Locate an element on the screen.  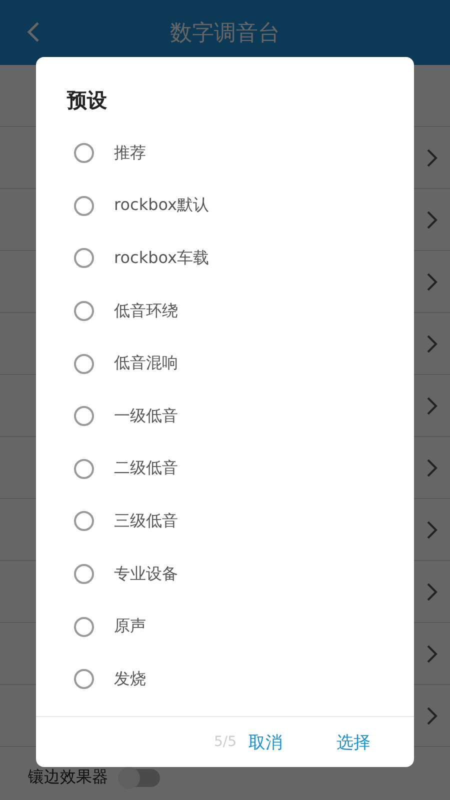
option-label: 低音混响 is located at coordinates (146, 363).